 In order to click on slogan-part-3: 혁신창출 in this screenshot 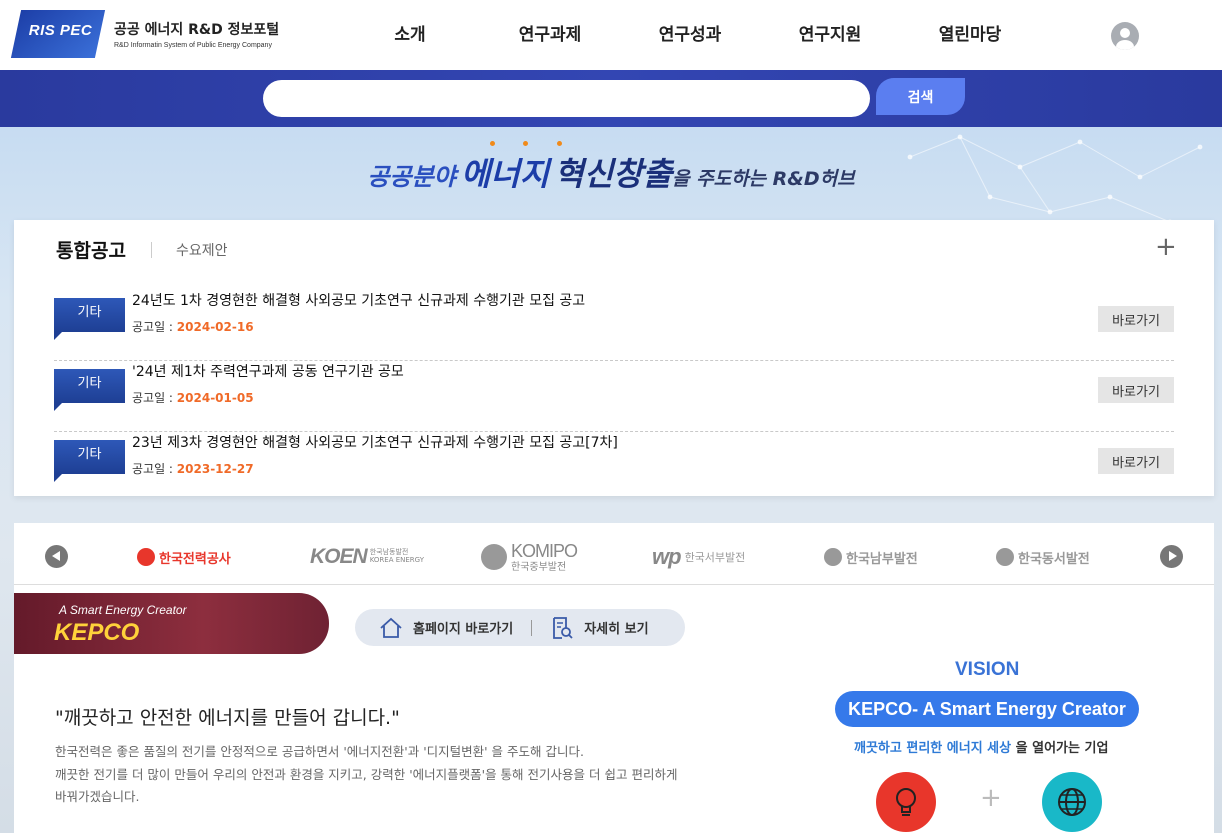, I will do `click(613, 174)`.